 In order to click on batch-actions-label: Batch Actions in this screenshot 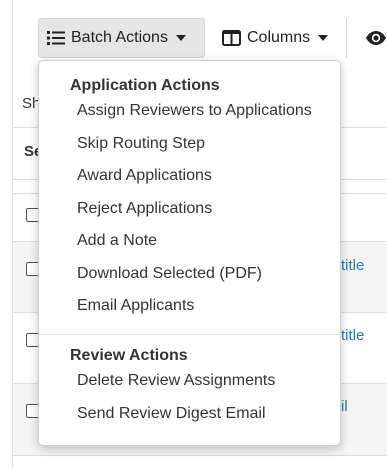, I will do `click(119, 37)`.